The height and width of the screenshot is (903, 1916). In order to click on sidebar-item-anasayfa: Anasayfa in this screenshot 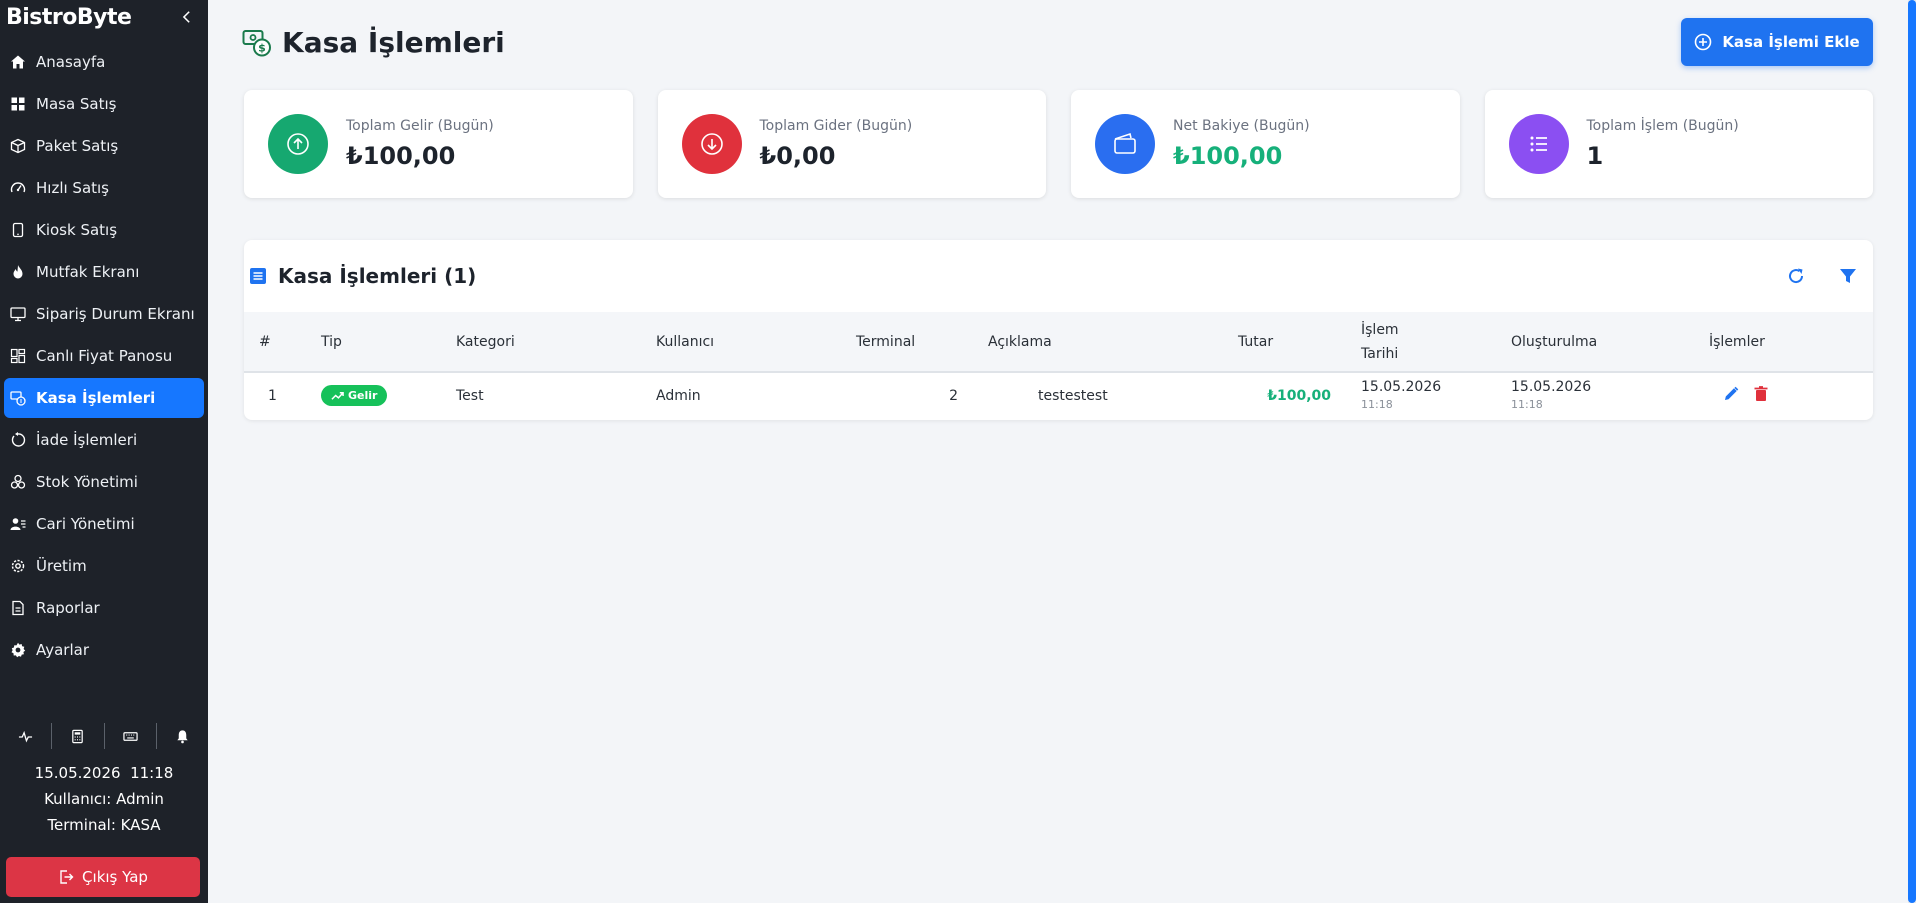, I will do `click(104, 62)`.